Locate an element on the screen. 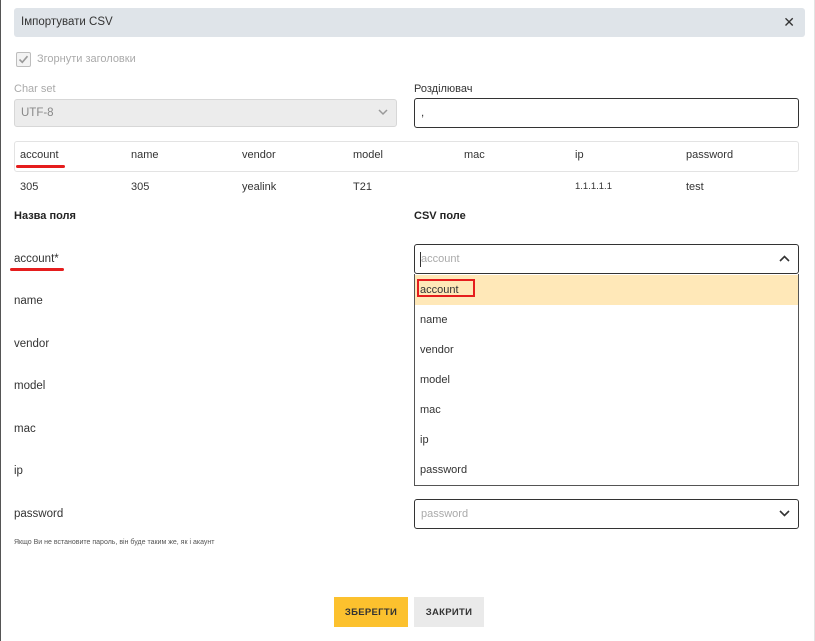 This screenshot has height=641, width=815. preview-cell-password: test is located at coordinates (695, 187).